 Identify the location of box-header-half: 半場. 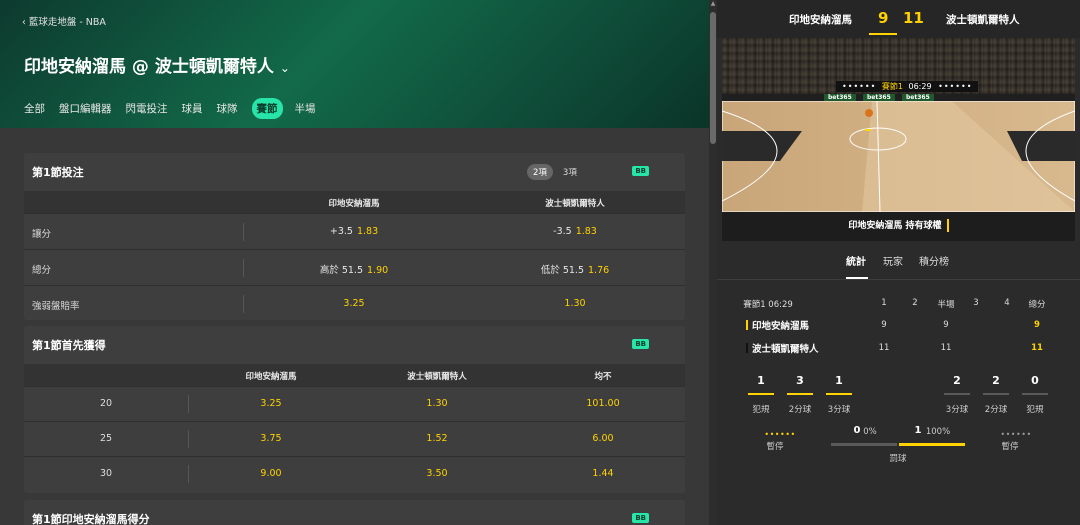
(946, 305).